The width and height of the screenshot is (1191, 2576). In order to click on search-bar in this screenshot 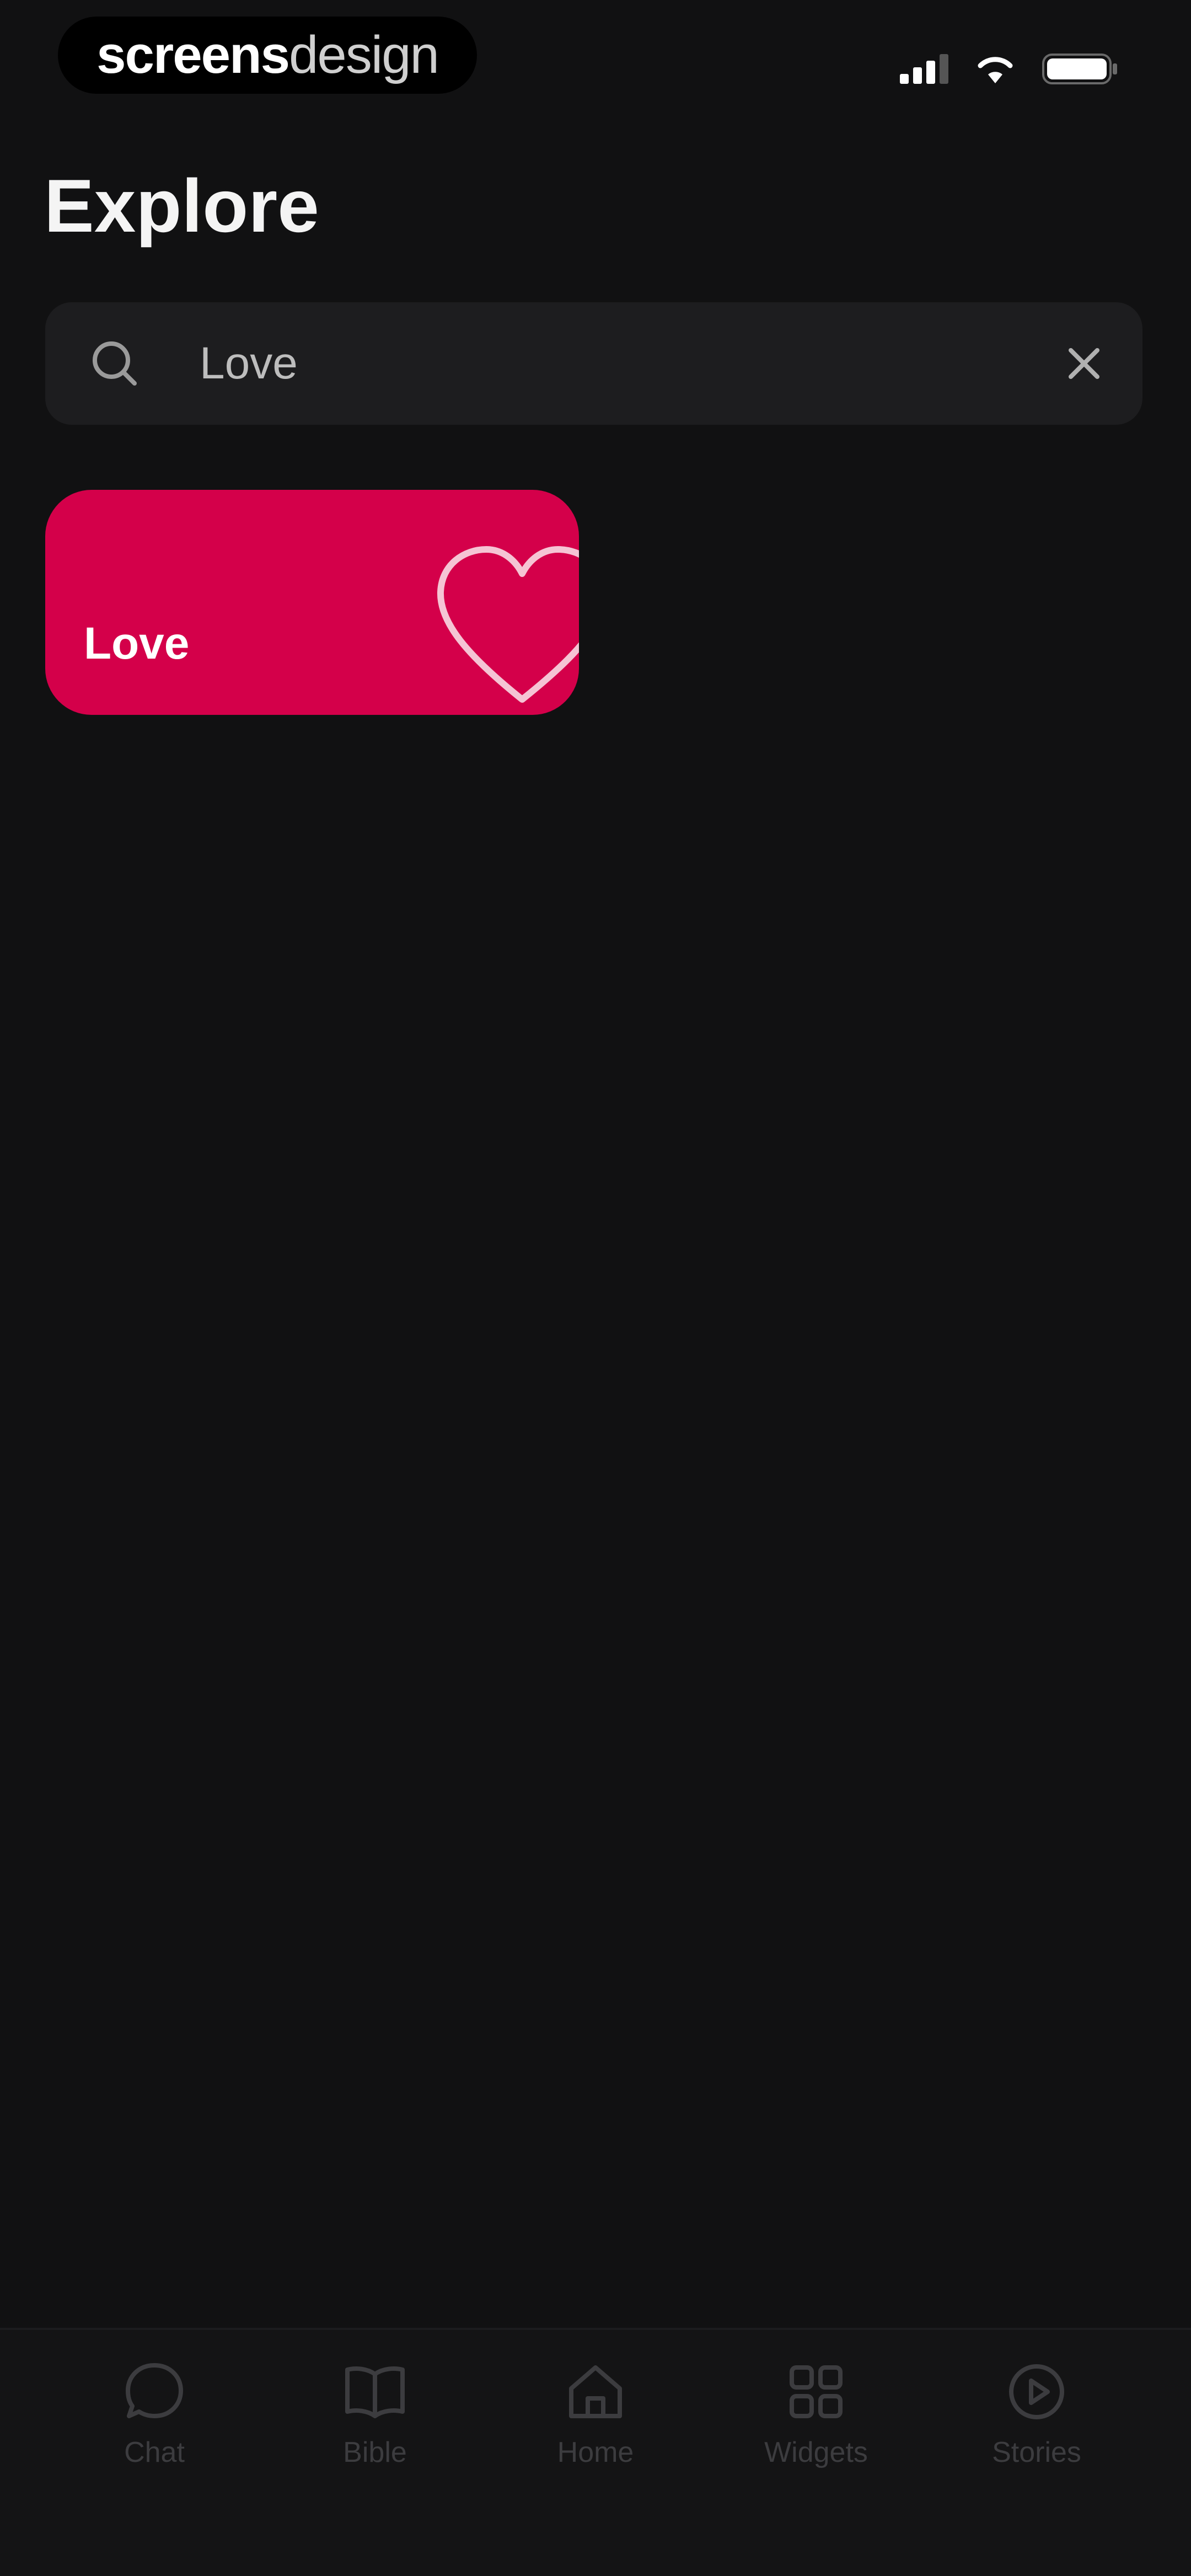, I will do `click(593, 363)`.